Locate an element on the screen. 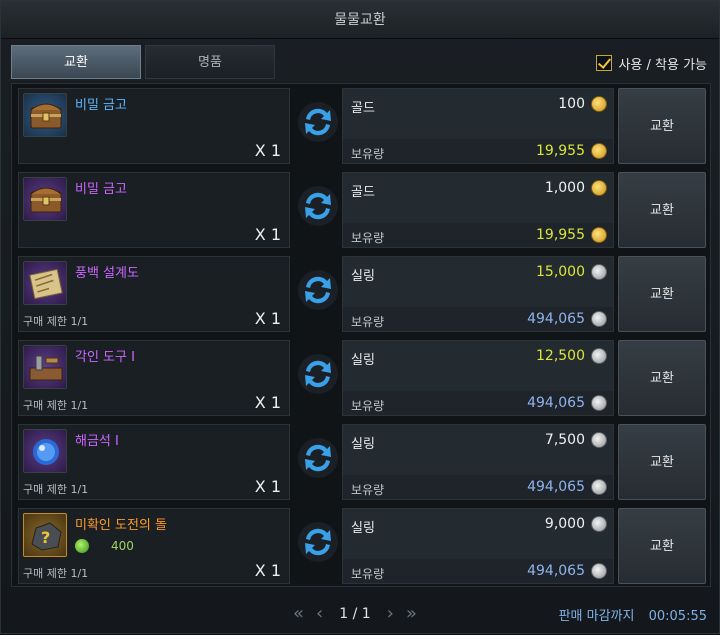 This screenshot has height=635, width=720. item-sub-value-text: 400 is located at coordinates (122, 546).